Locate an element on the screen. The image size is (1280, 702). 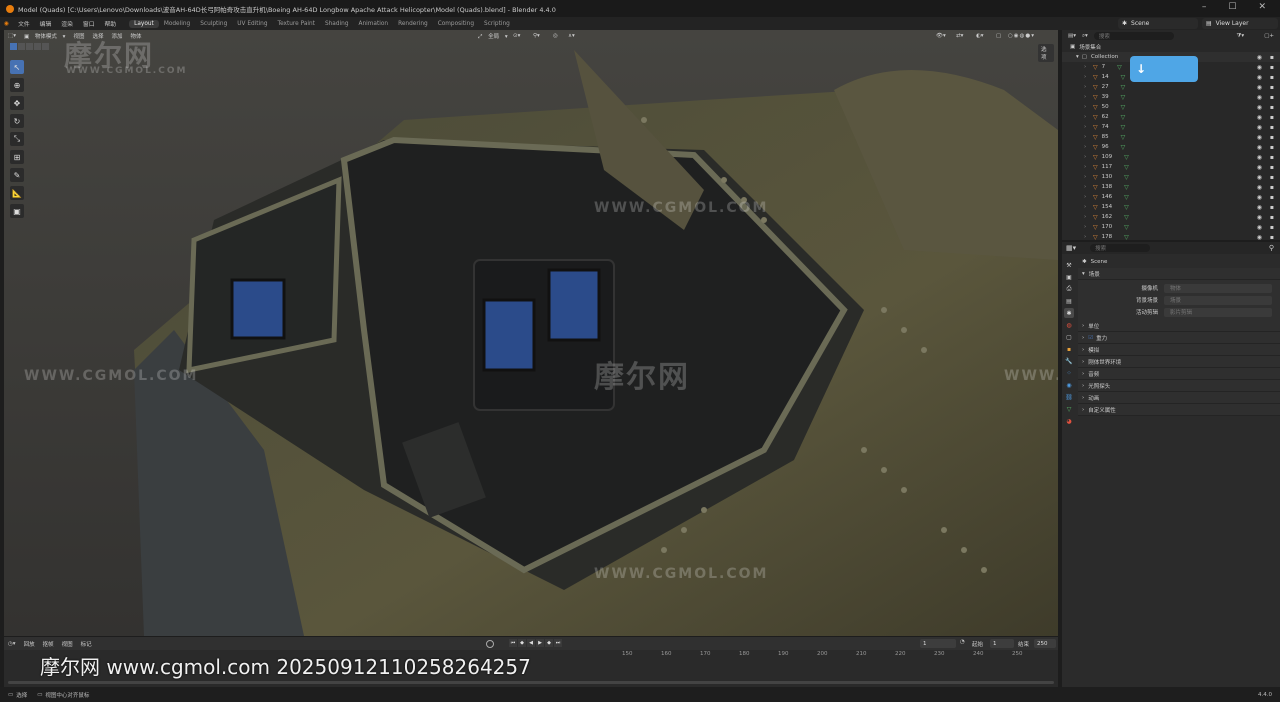
menu-timeline-view: 视图 is located at coordinates (67, 644).